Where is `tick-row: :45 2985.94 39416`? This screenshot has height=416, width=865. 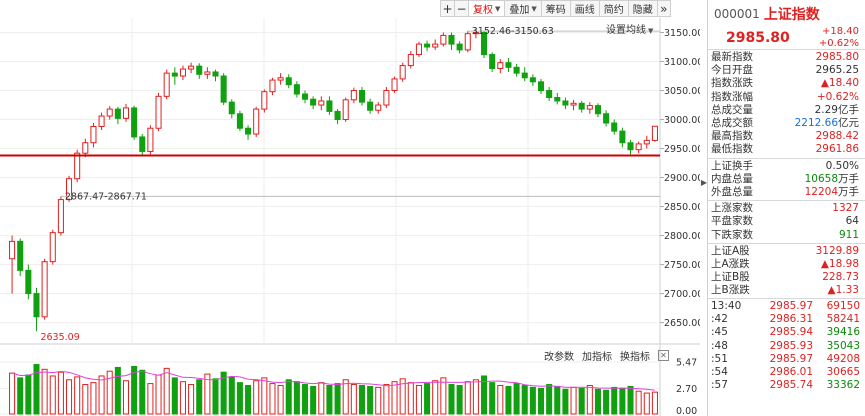
tick-row: :45 2985.94 39416 is located at coordinates (786, 332).